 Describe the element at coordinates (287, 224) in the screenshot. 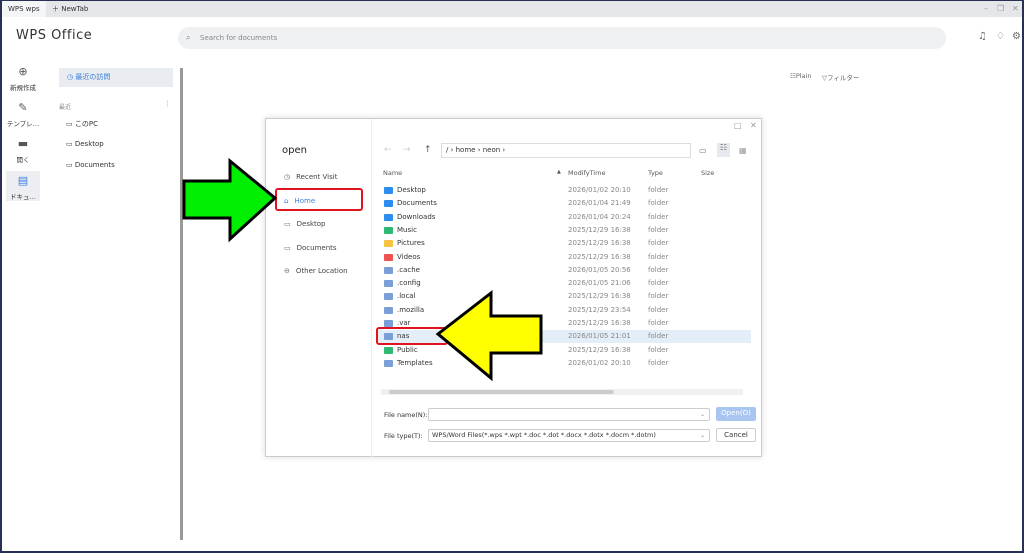

I see `desktop-icon: ▭` at that location.